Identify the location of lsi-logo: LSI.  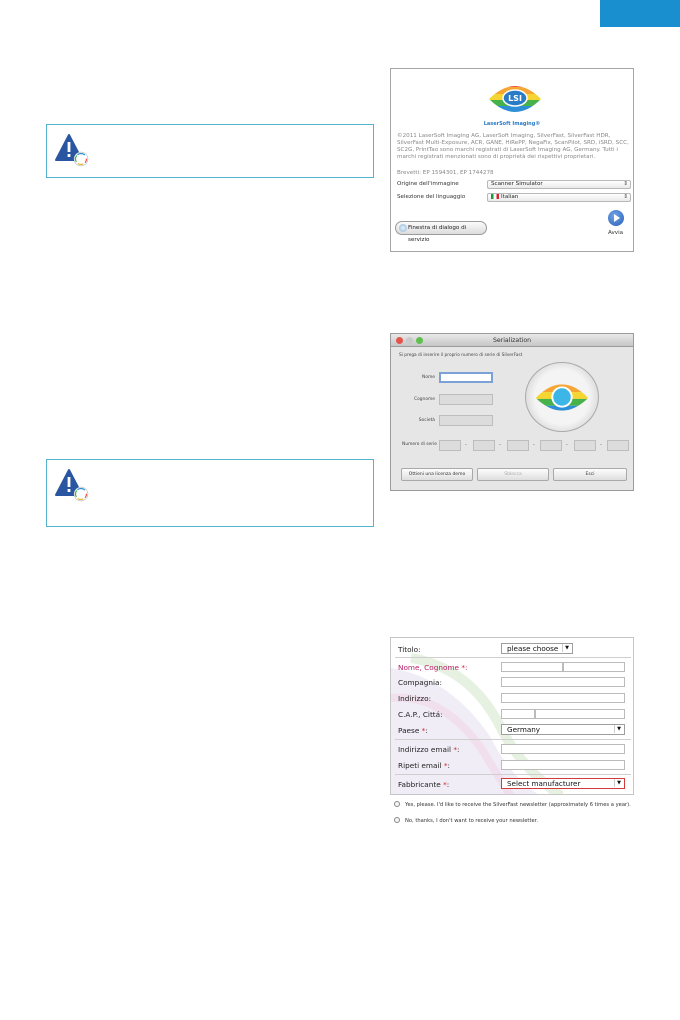
(515, 99).